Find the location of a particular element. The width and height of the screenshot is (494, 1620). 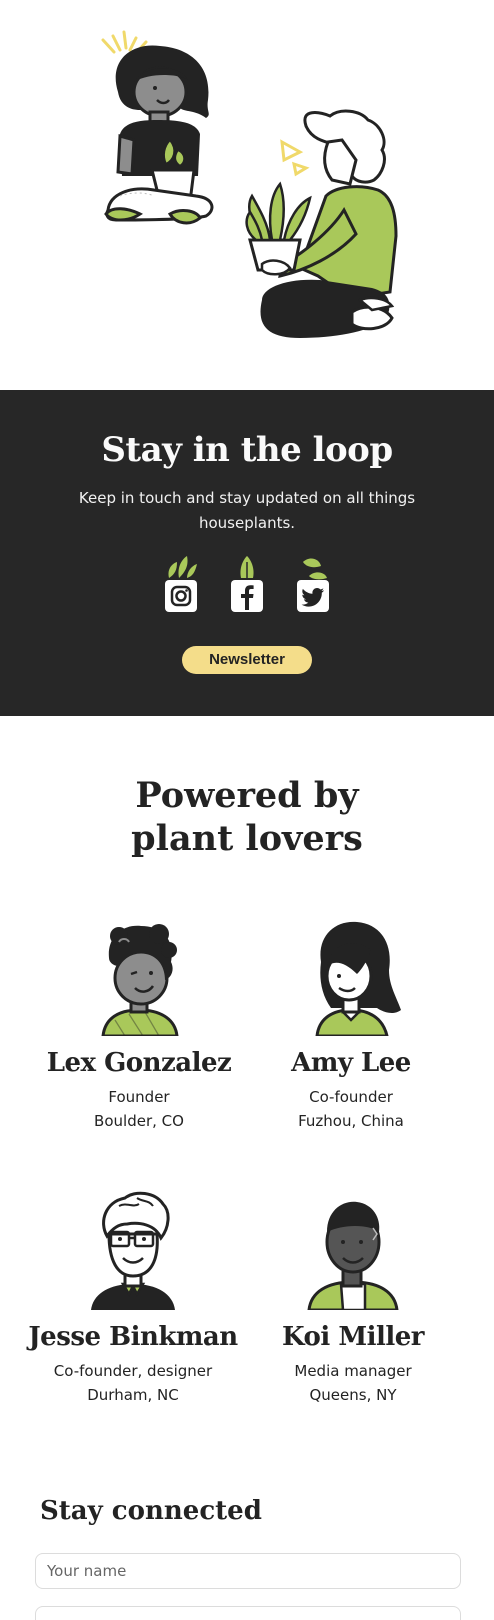

team-section-title: Powered by plant lovers is located at coordinates (247, 817).